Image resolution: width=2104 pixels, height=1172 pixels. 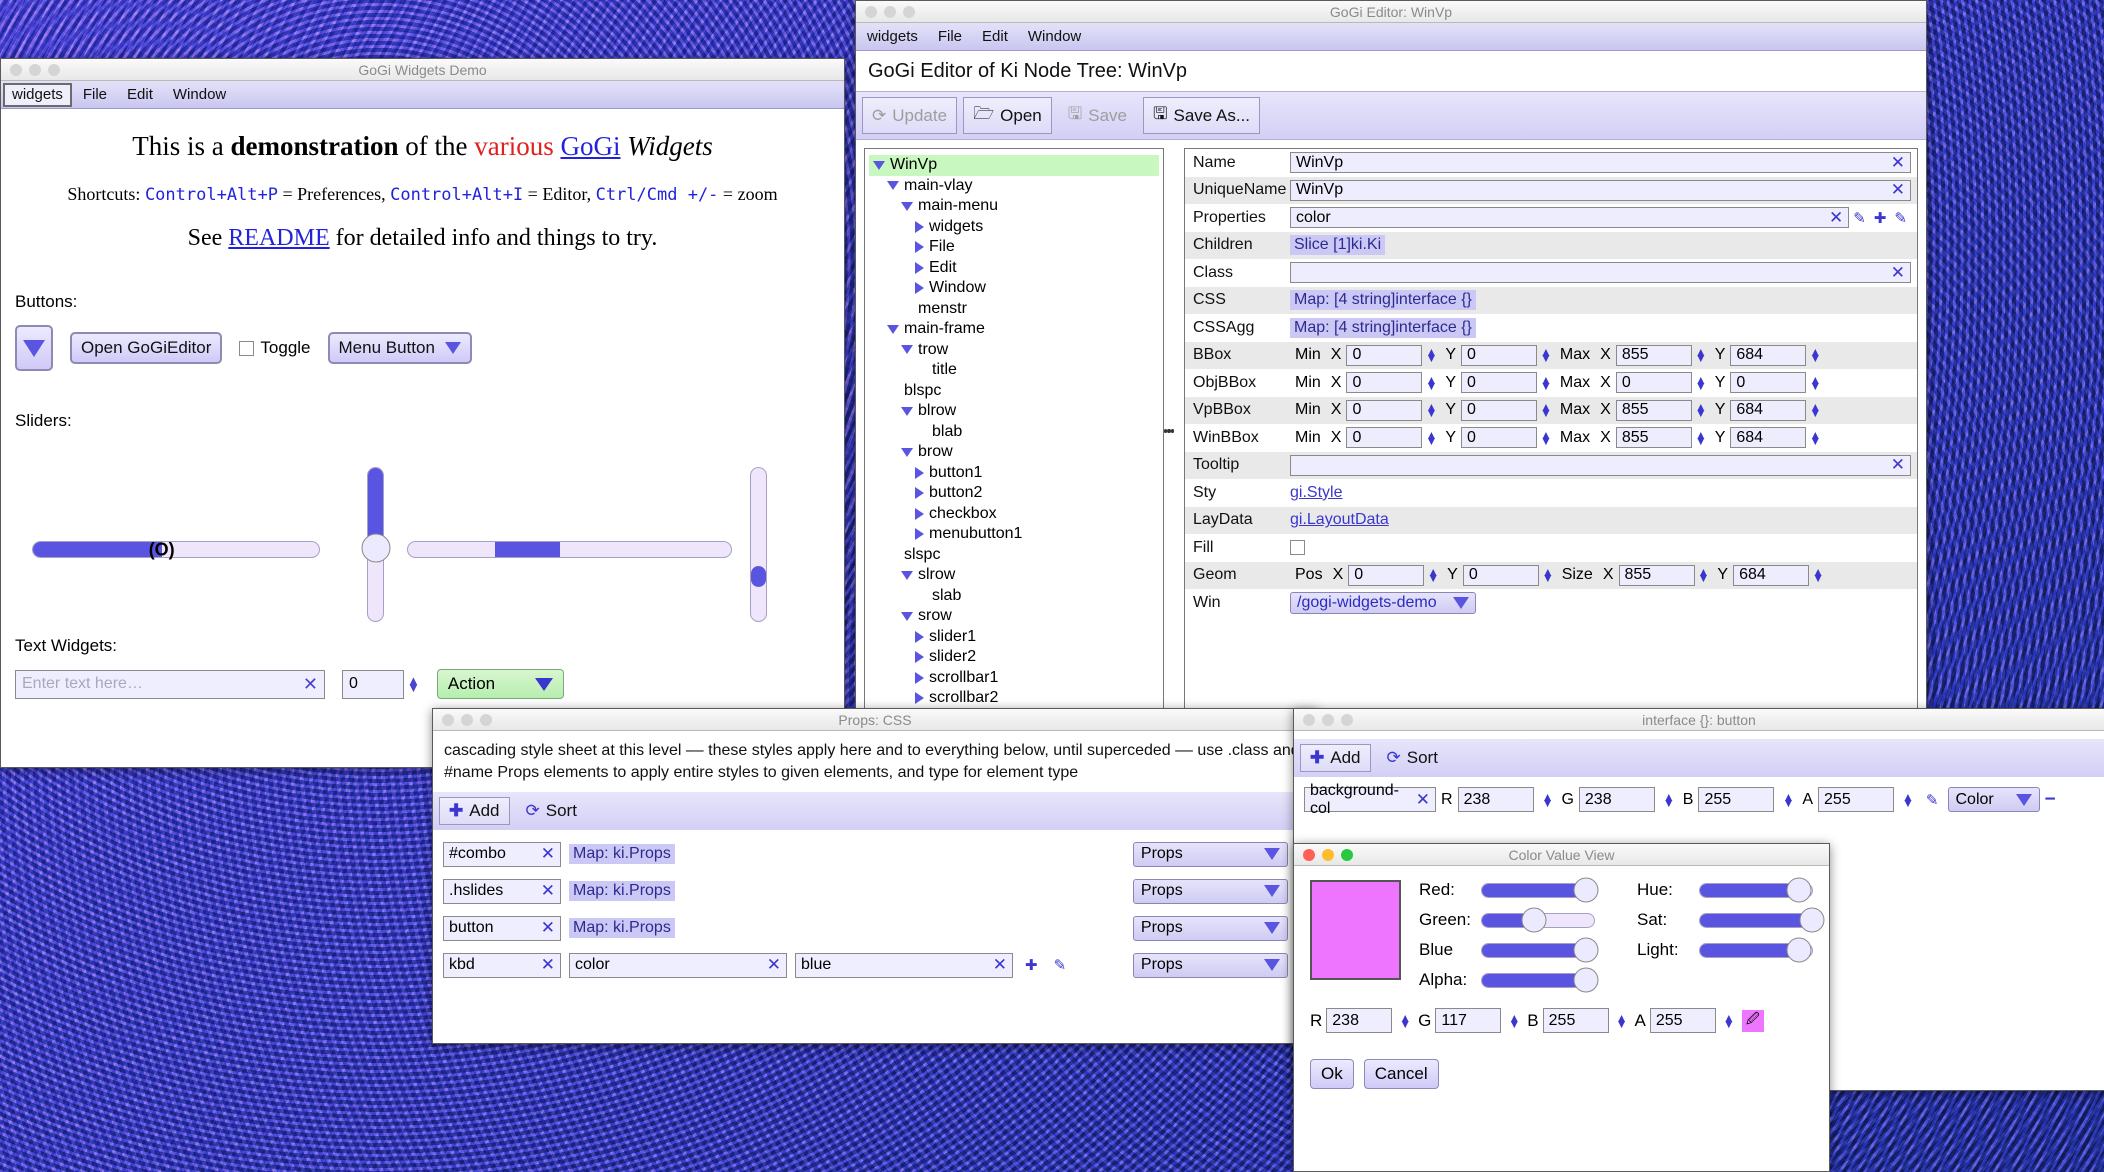 What do you see at coordinates (1014, 493) in the screenshot?
I see `tree-node-button2: button2` at bounding box center [1014, 493].